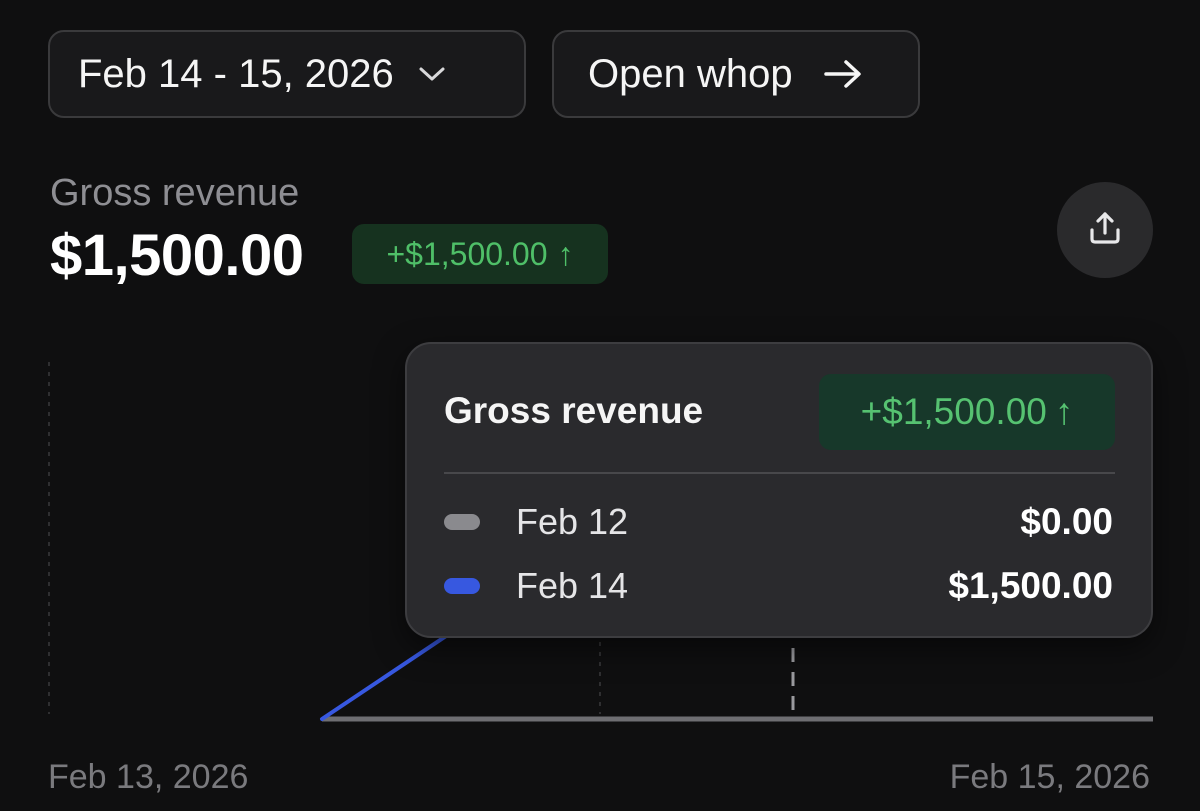 The width and height of the screenshot is (1200, 811). What do you see at coordinates (778, 586) in the screenshot?
I see `tooltip-row: Feb 14 $1,500.00` at bounding box center [778, 586].